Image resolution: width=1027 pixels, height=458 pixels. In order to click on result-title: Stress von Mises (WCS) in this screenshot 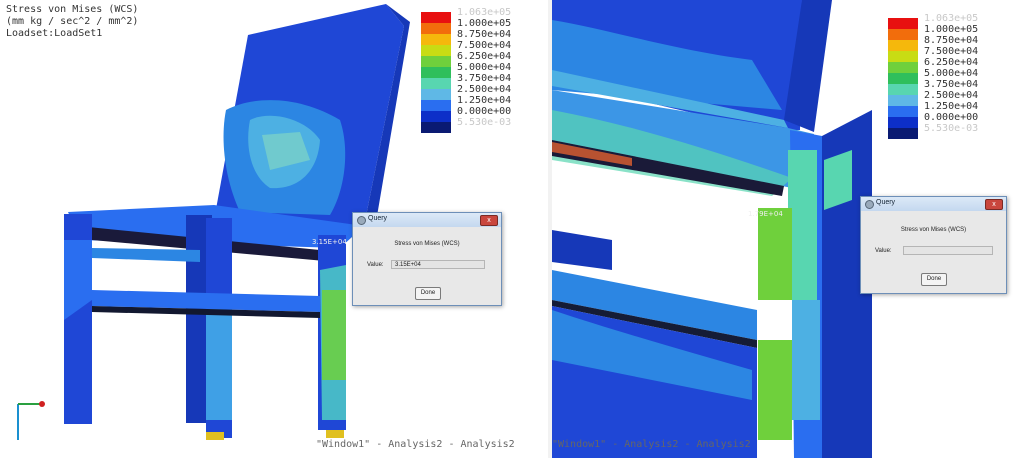, I will do `click(72, 9)`.